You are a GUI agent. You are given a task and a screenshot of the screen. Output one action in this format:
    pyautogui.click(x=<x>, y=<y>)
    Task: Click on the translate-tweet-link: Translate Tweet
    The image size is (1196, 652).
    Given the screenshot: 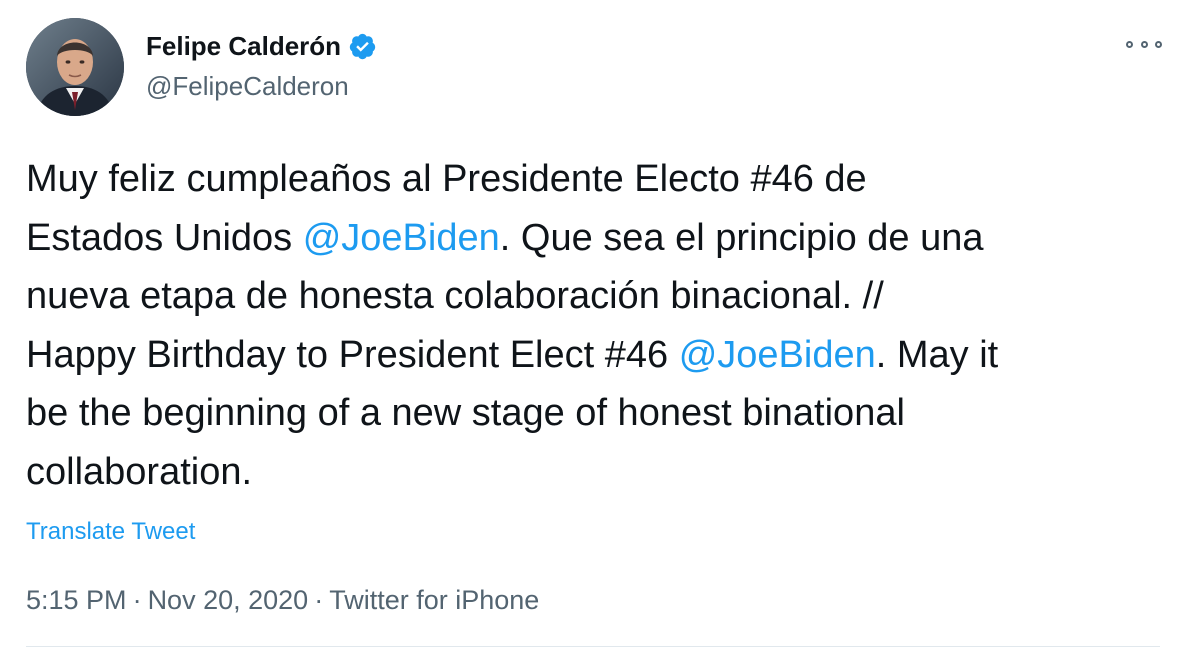 What is the action you would take?
    pyautogui.click(x=110, y=532)
    